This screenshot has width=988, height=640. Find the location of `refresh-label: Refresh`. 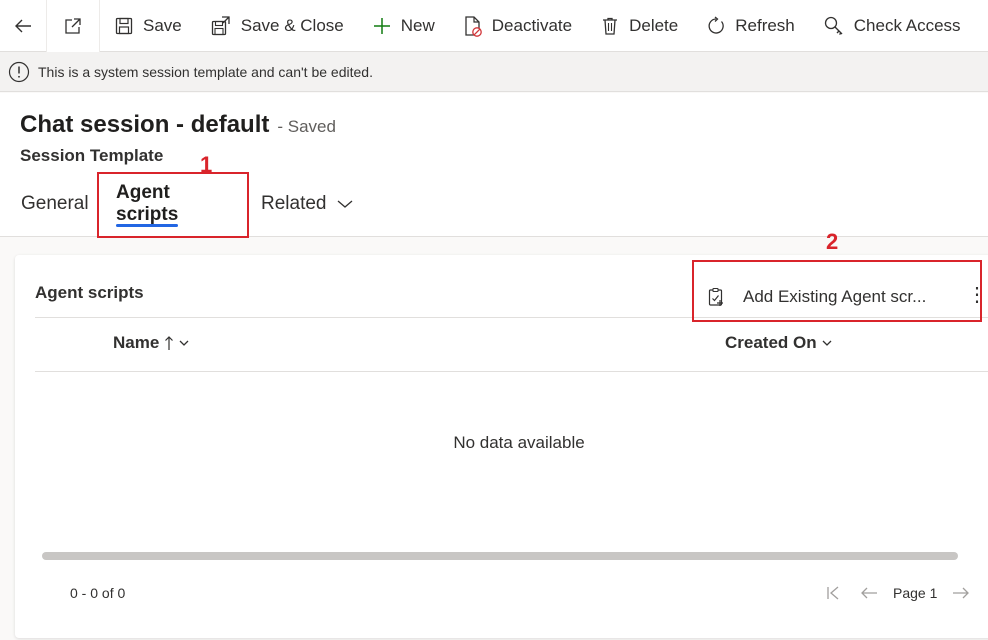

refresh-label: Refresh is located at coordinates (765, 25).